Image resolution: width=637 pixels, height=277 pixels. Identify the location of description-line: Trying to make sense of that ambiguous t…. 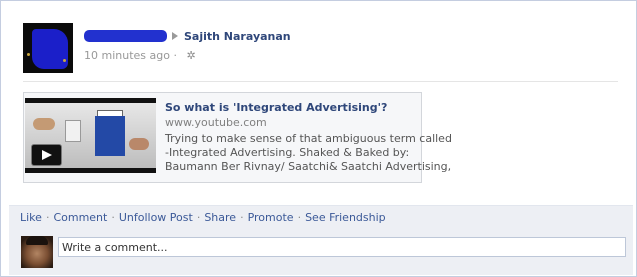
(308, 138).